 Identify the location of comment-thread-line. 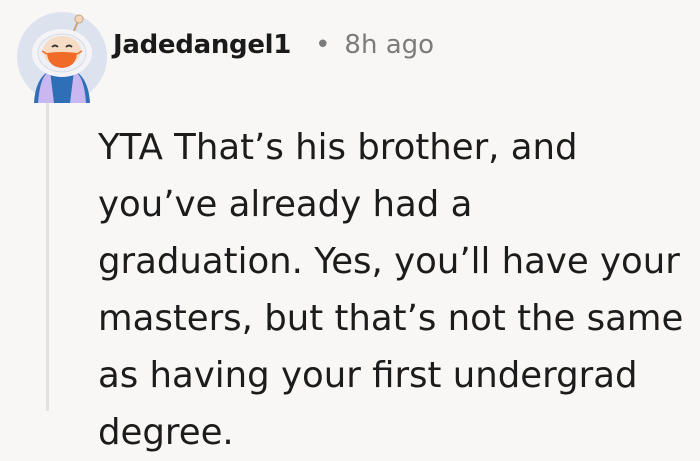
(47, 255).